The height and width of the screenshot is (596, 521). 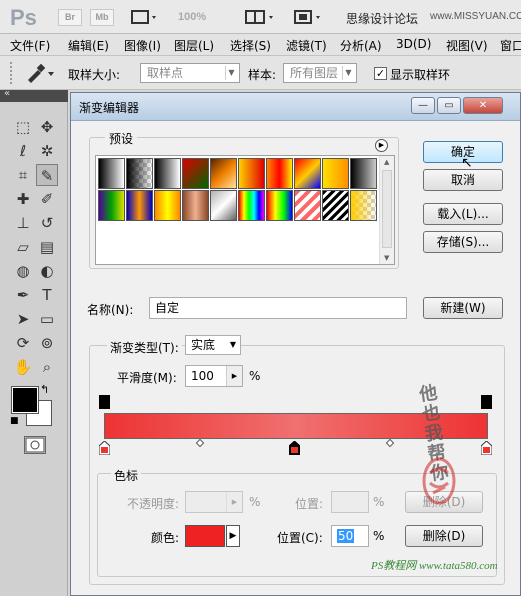 I want to click on eyedropper-icon: ✎, so click(x=47, y=175).